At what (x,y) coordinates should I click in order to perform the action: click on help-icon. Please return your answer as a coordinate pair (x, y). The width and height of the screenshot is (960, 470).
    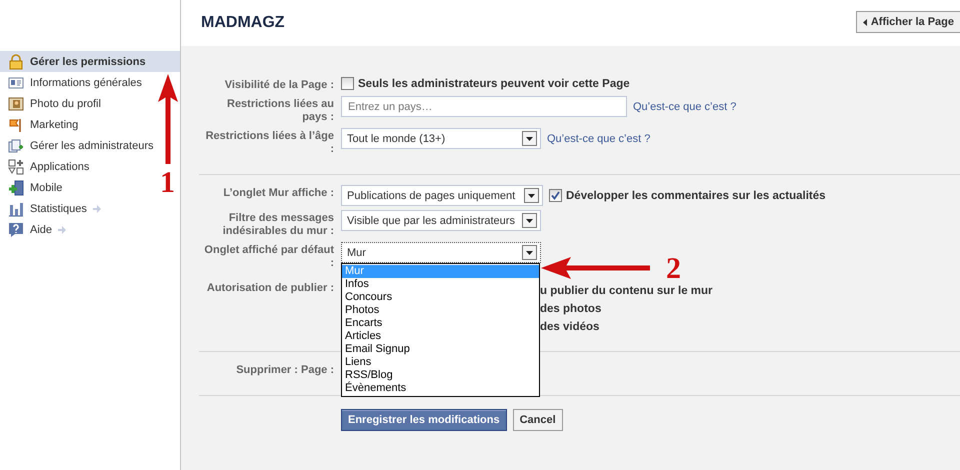
    Looking at the image, I should click on (16, 230).